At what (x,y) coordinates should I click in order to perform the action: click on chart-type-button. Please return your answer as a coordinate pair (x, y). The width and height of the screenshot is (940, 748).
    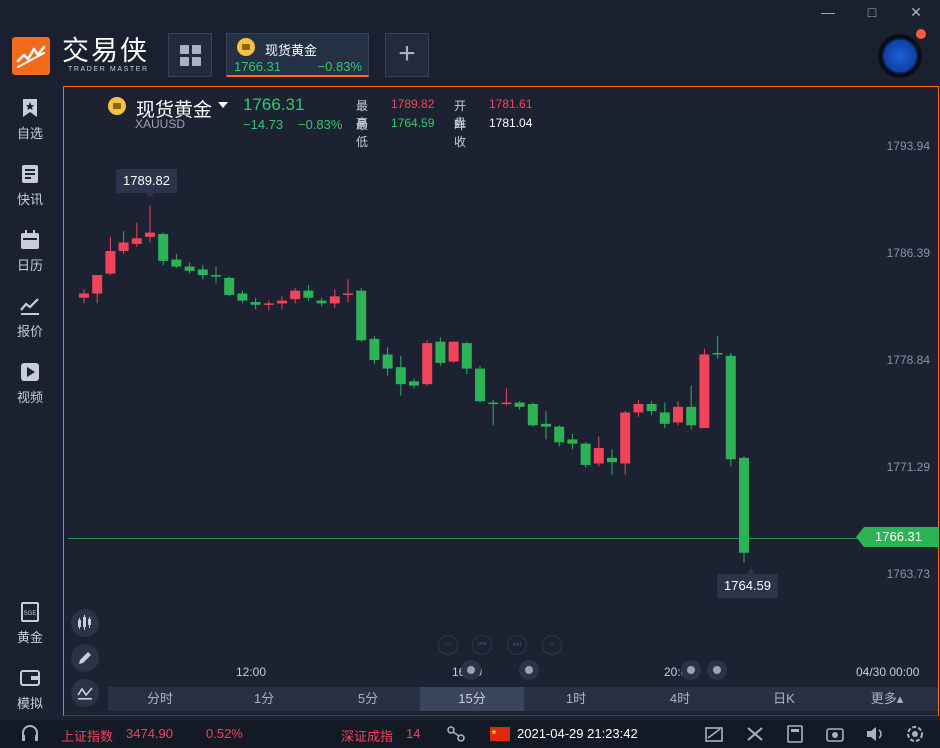
    Looking at the image, I should click on (85, 623).